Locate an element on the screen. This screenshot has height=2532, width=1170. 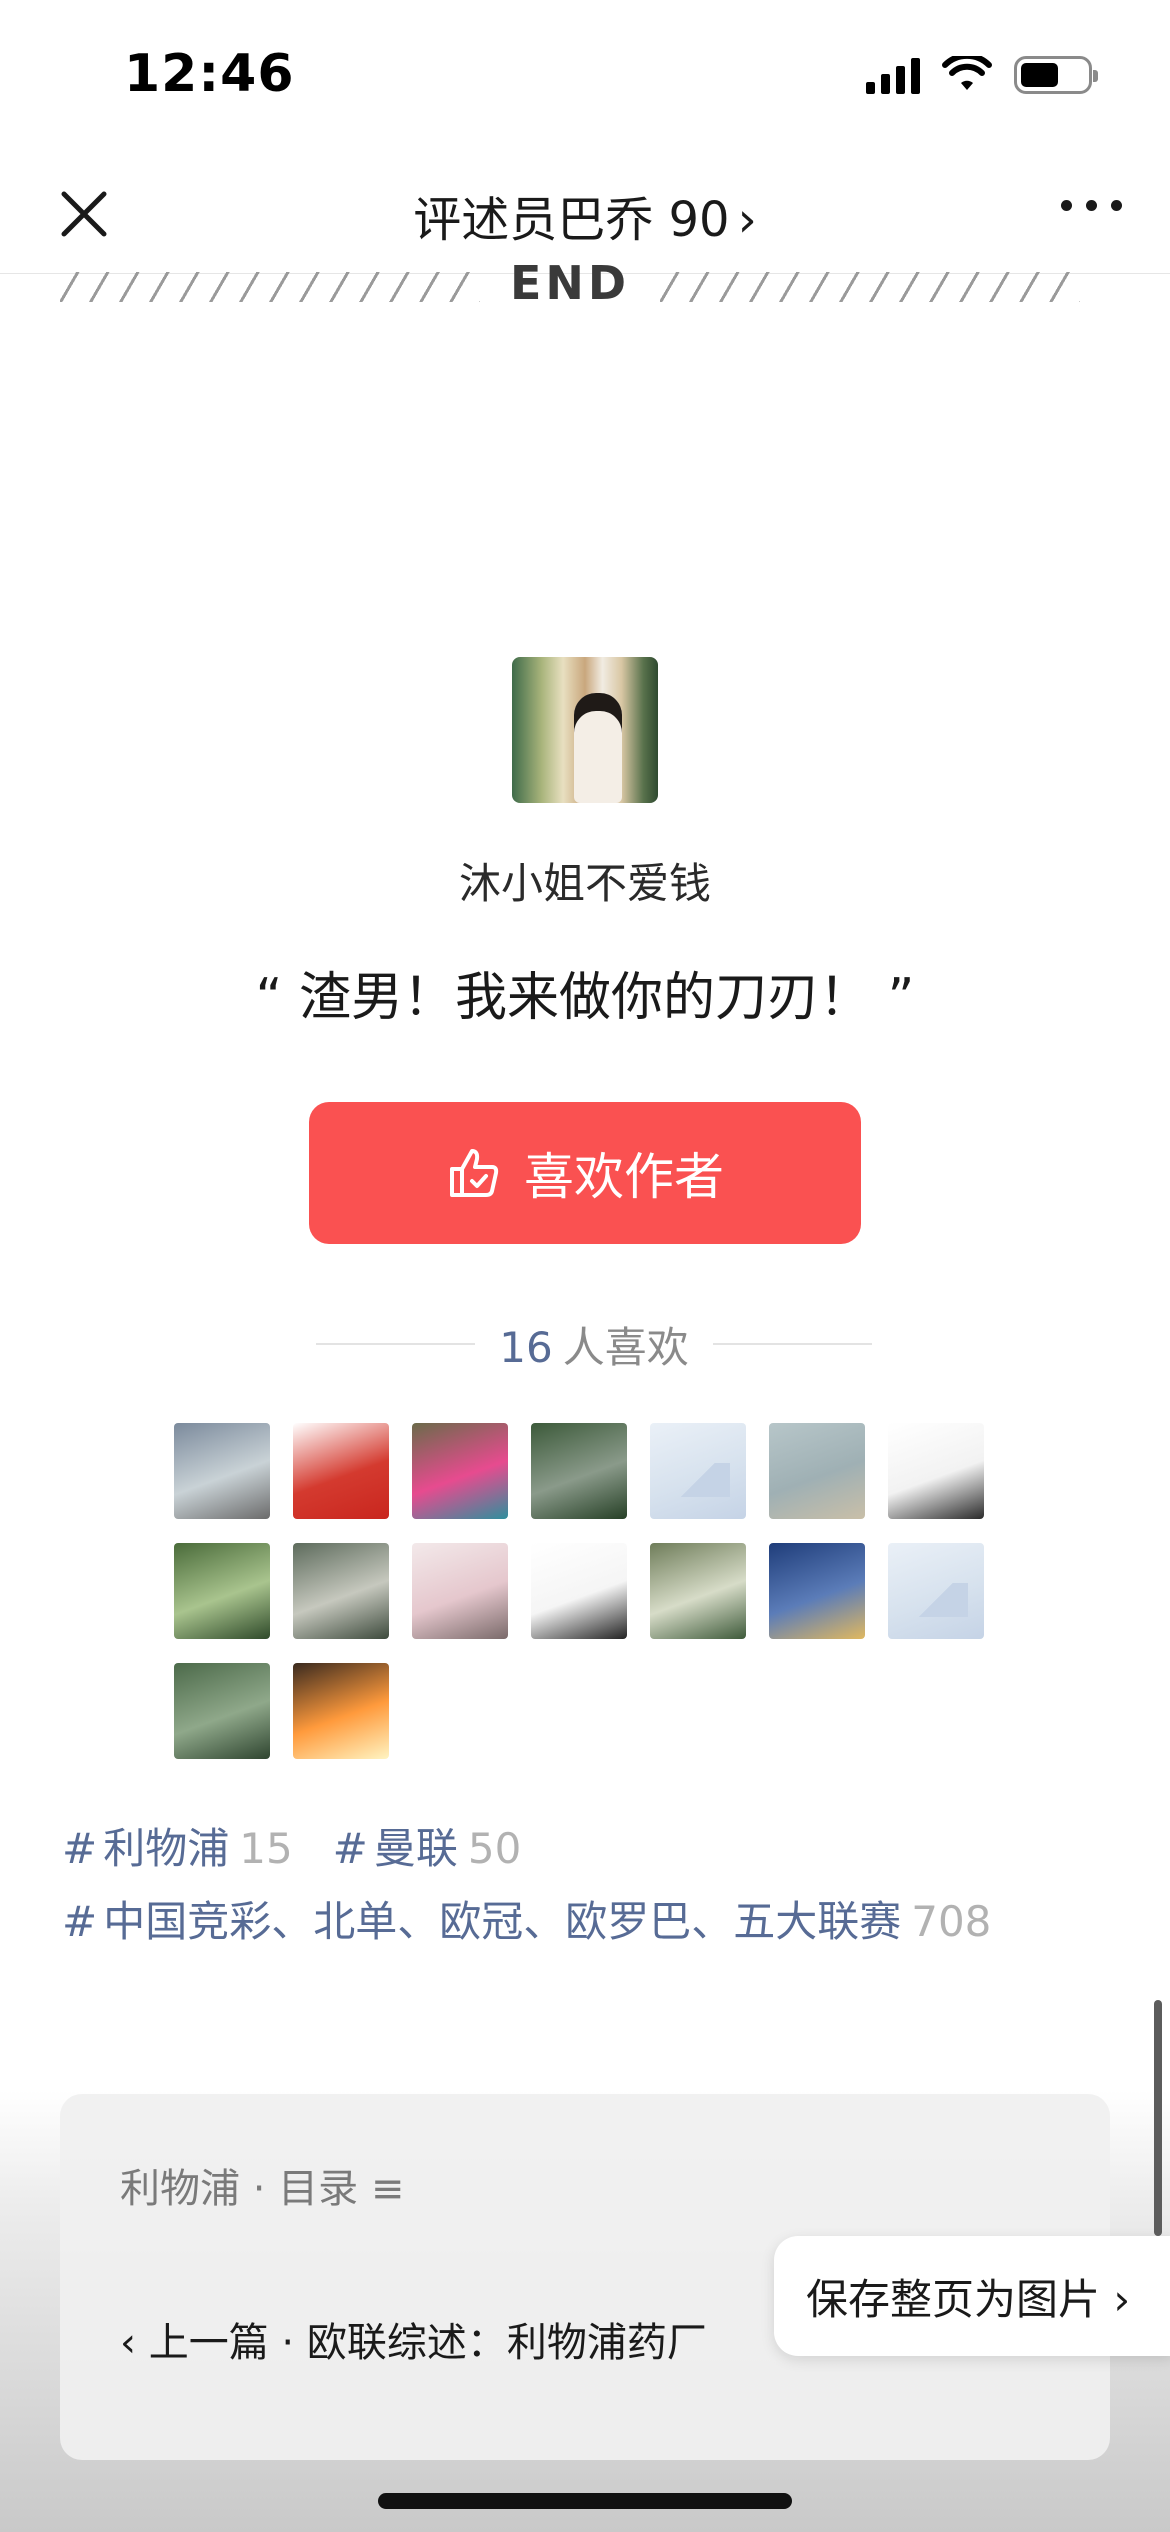
save-page-as-image-button: 保存整页为图片 › is located at coordinates (972, 2296).